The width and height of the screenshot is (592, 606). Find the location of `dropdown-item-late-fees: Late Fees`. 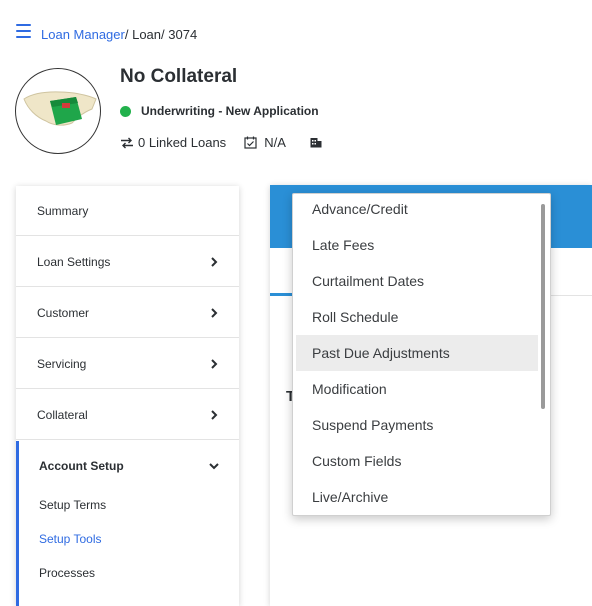

dropdown-item-late-fees: Late Fees is located at coordinates (415, 245).